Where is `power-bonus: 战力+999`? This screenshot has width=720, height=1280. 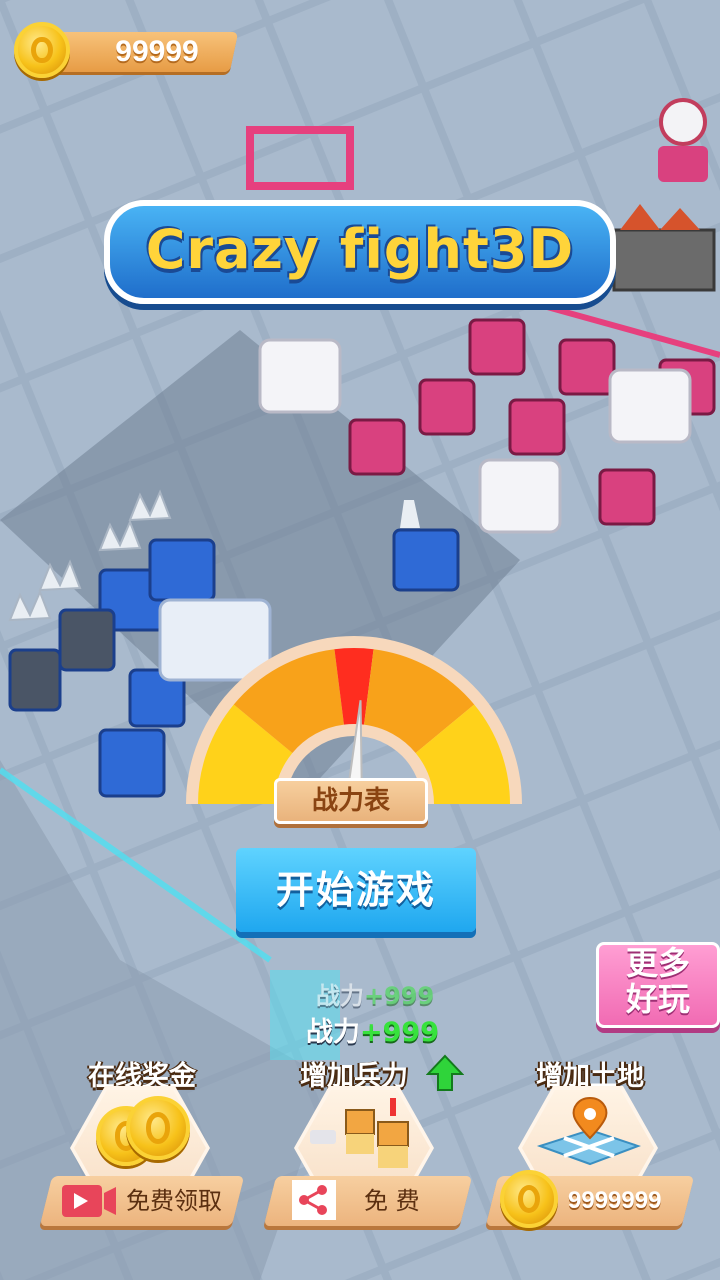 power-bonus: 战力+999 is located at coordinates (372, 1029).